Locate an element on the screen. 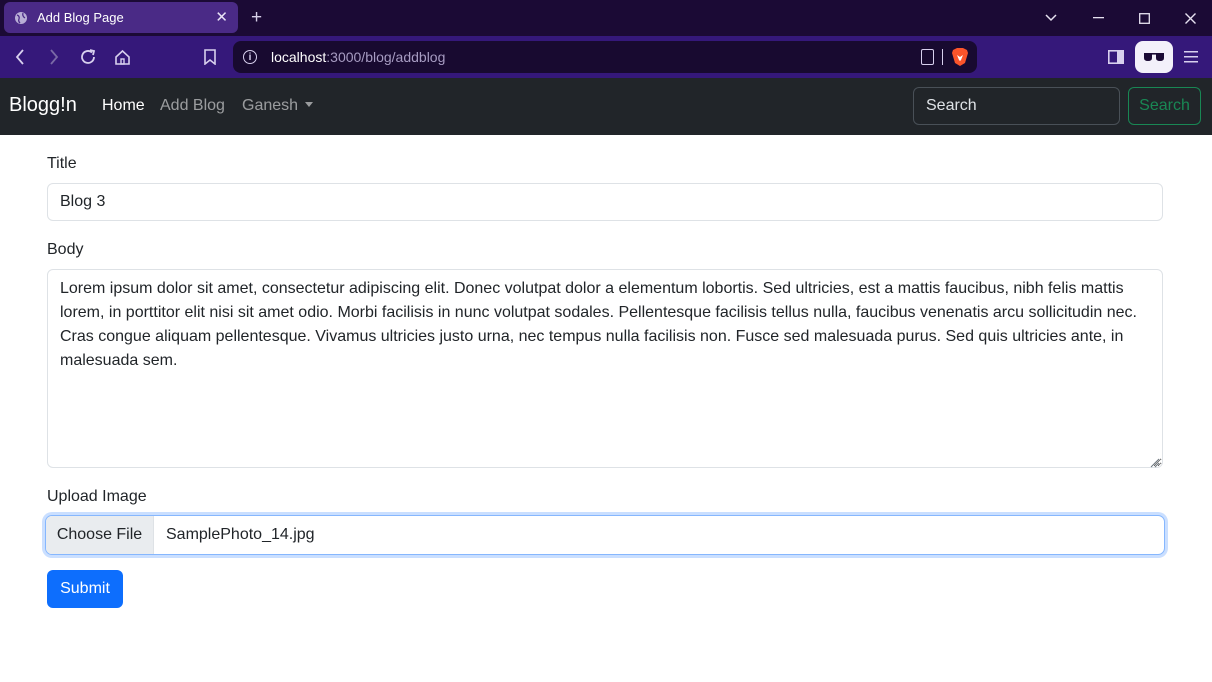 Image resolution: width=1212 pixels, height=682 pixels. browser-toolbar: i localhost:3000/blog/addblog is located at coordinates (606, 57).